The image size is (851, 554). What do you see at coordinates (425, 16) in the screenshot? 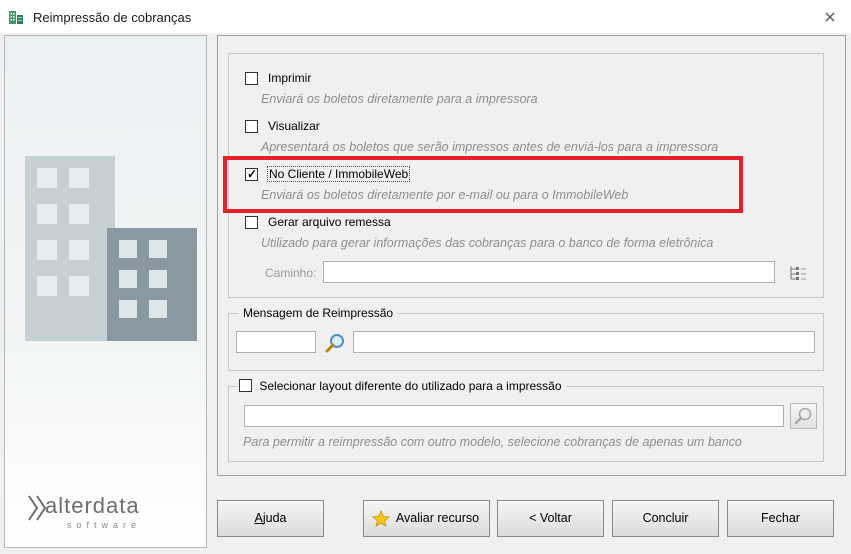
I see `title-bar: Reimpressão de cobranças` at bounding box center [425, 16].